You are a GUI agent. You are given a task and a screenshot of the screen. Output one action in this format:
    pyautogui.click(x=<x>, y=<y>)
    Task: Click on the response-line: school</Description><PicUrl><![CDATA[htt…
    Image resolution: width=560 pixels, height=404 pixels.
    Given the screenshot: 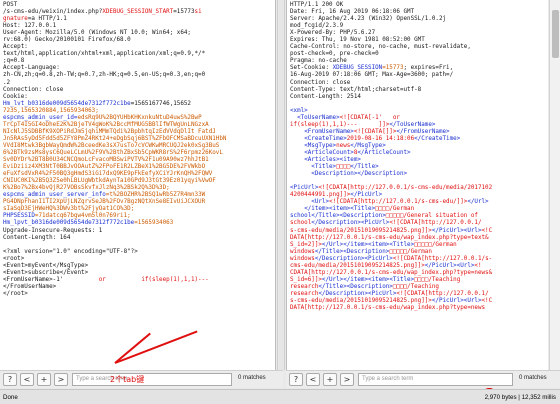 What is the action you would take?
    pyautogui.click(x=417, y=223)
    